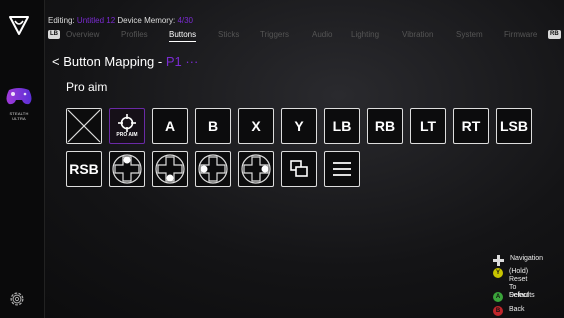 The width and height of the screenshot is (564, 318). Describe the element at coordinates (299, 126) in the screenshot. I see `map-y-button: Y` at that location.